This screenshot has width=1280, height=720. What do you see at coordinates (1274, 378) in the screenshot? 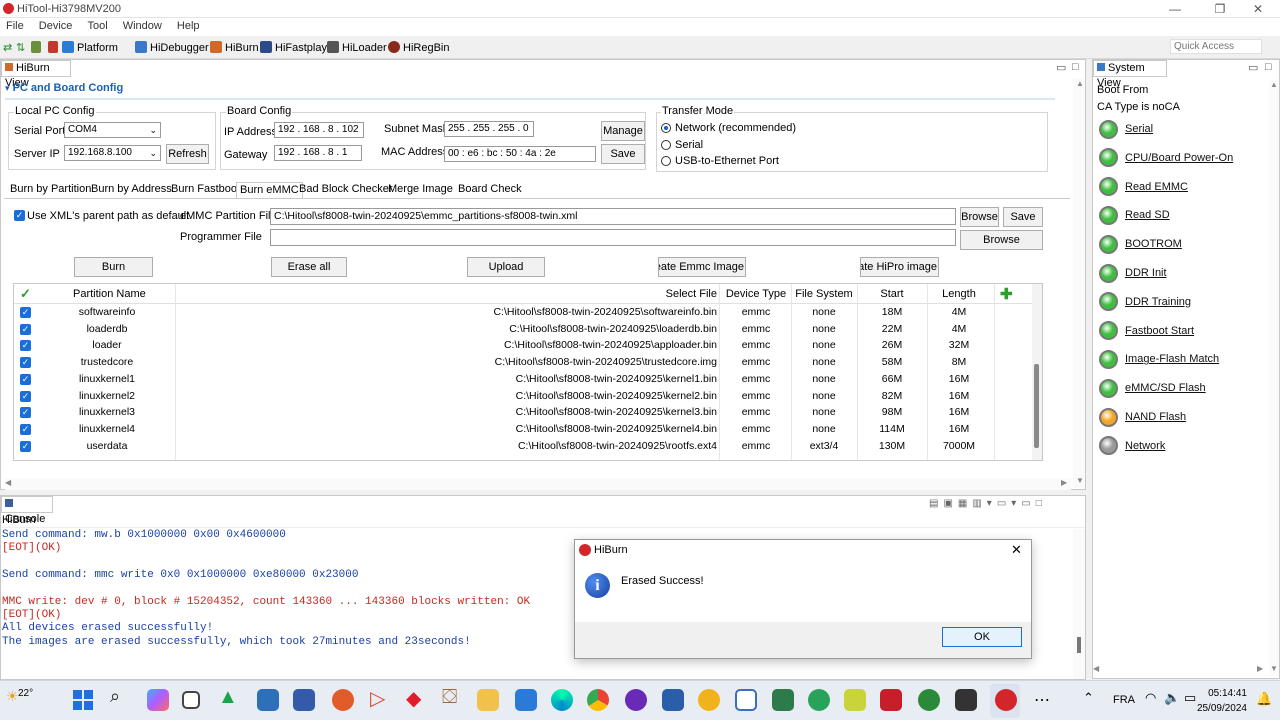
I see `sysview-scrollbar: ▲ ▼` at bounding box center [1274, 378].